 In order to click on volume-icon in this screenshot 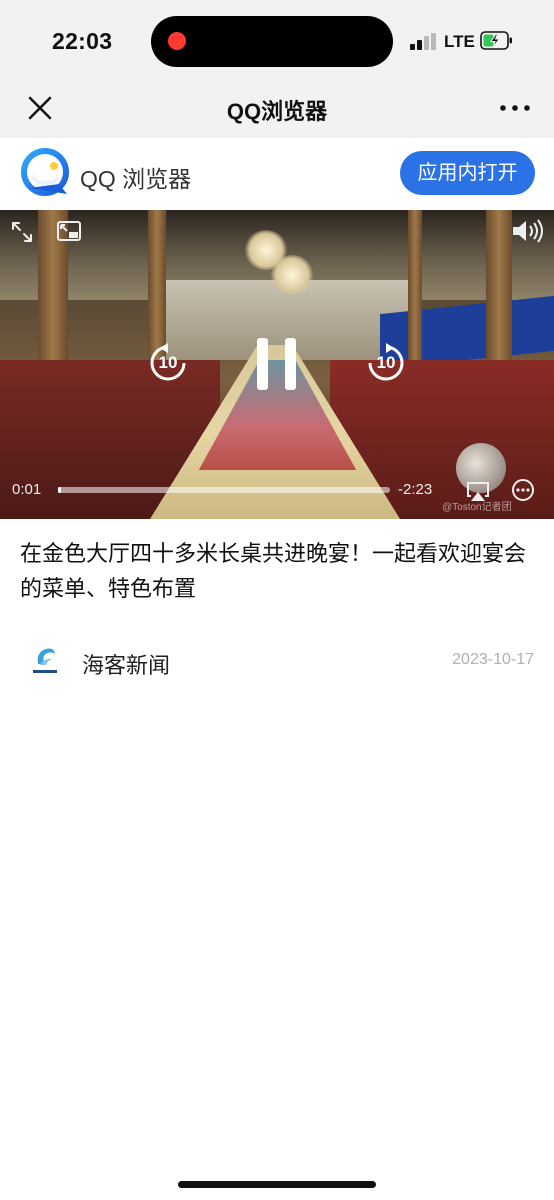, I will do `click(527, 231)`.